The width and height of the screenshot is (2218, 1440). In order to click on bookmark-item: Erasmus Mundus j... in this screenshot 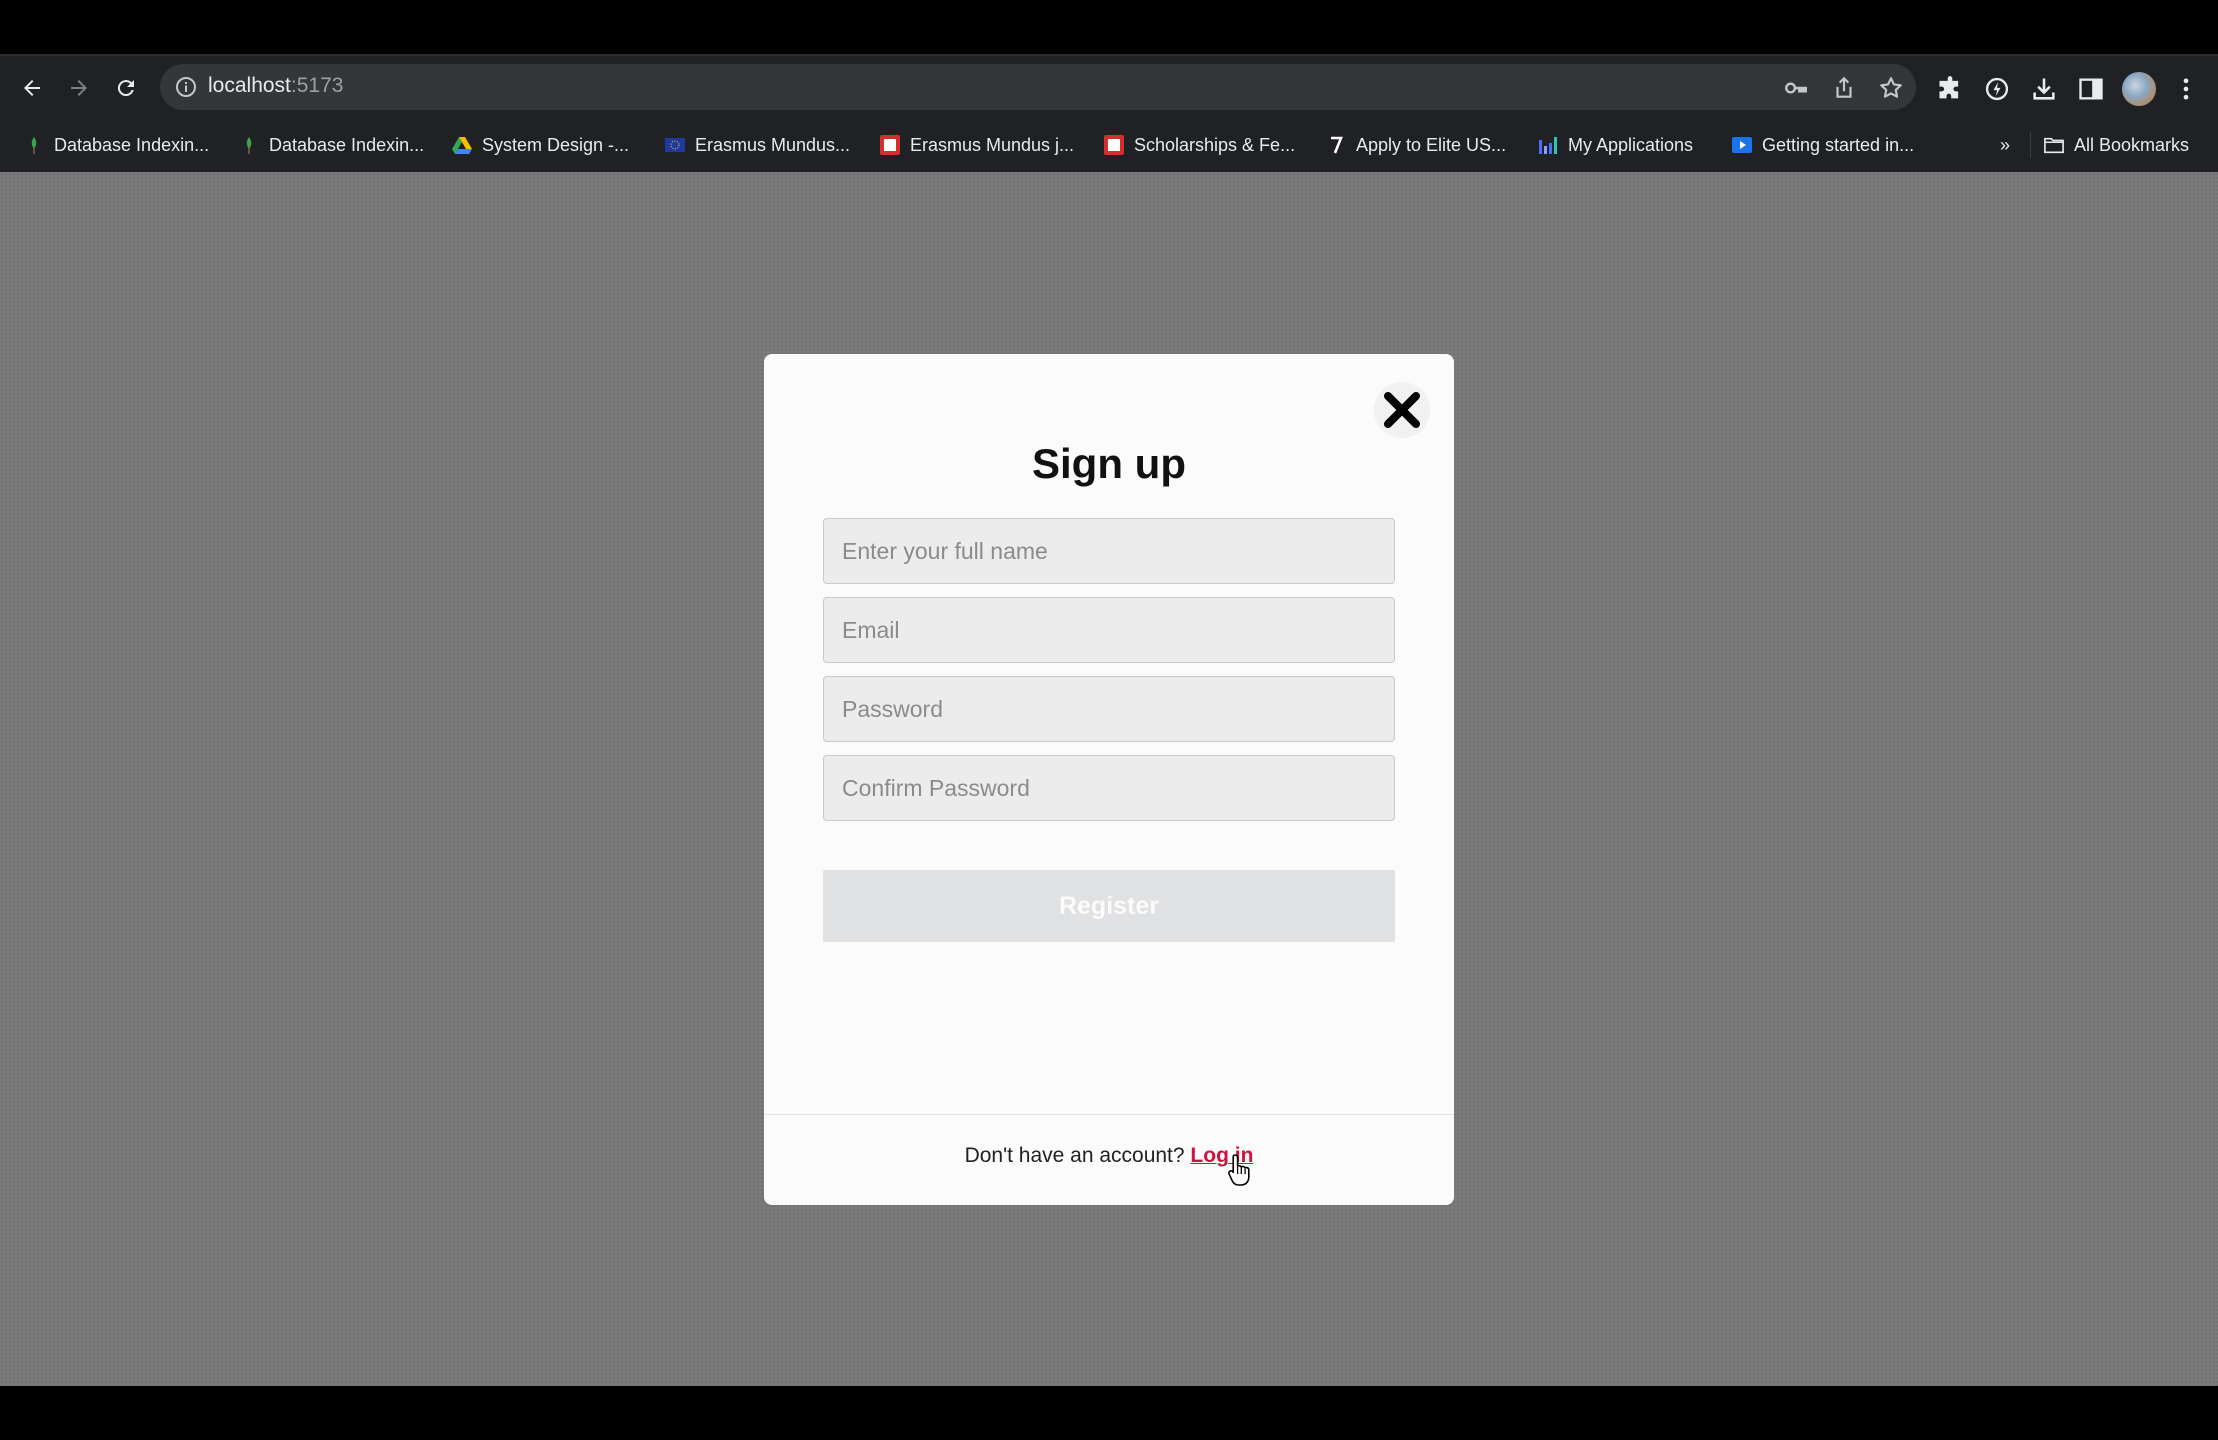, I will do `click(977, 145)`.